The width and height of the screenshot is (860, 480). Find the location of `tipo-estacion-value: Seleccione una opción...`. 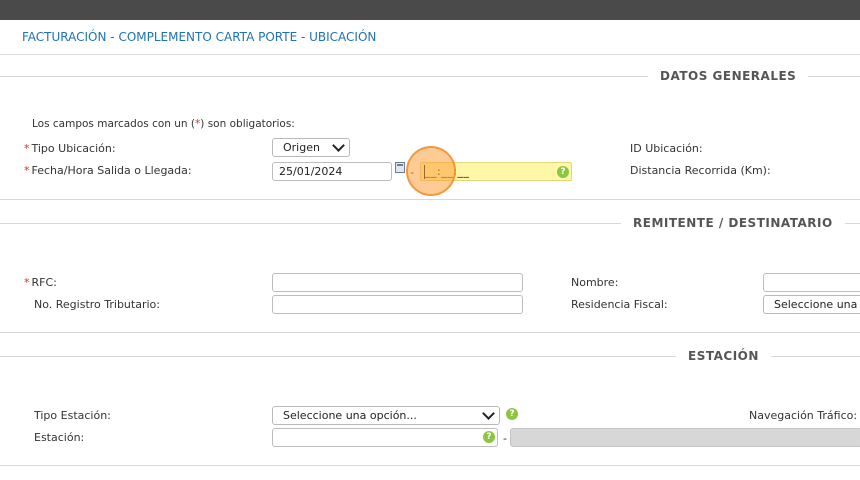

tipo-estacion-value: Seleccione una opción... is located at coordinates (350, 415).